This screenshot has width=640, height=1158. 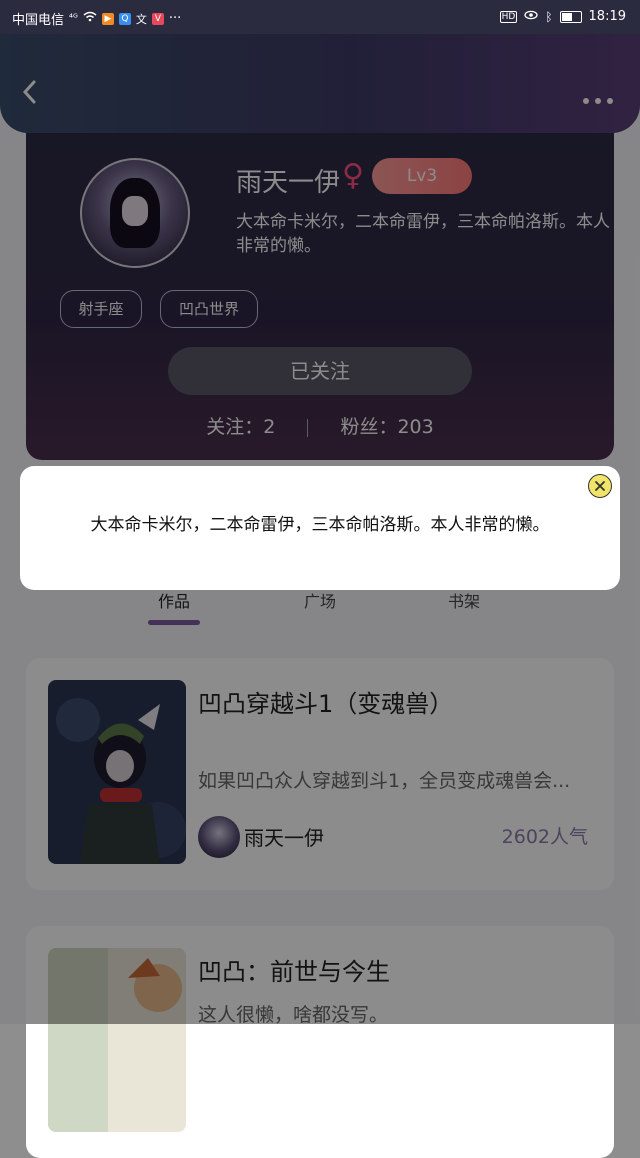 I want to click on status-left: 中国电信 ⁴ᴳ ▶ Q 文 V ···, so click(x=96, y=18).